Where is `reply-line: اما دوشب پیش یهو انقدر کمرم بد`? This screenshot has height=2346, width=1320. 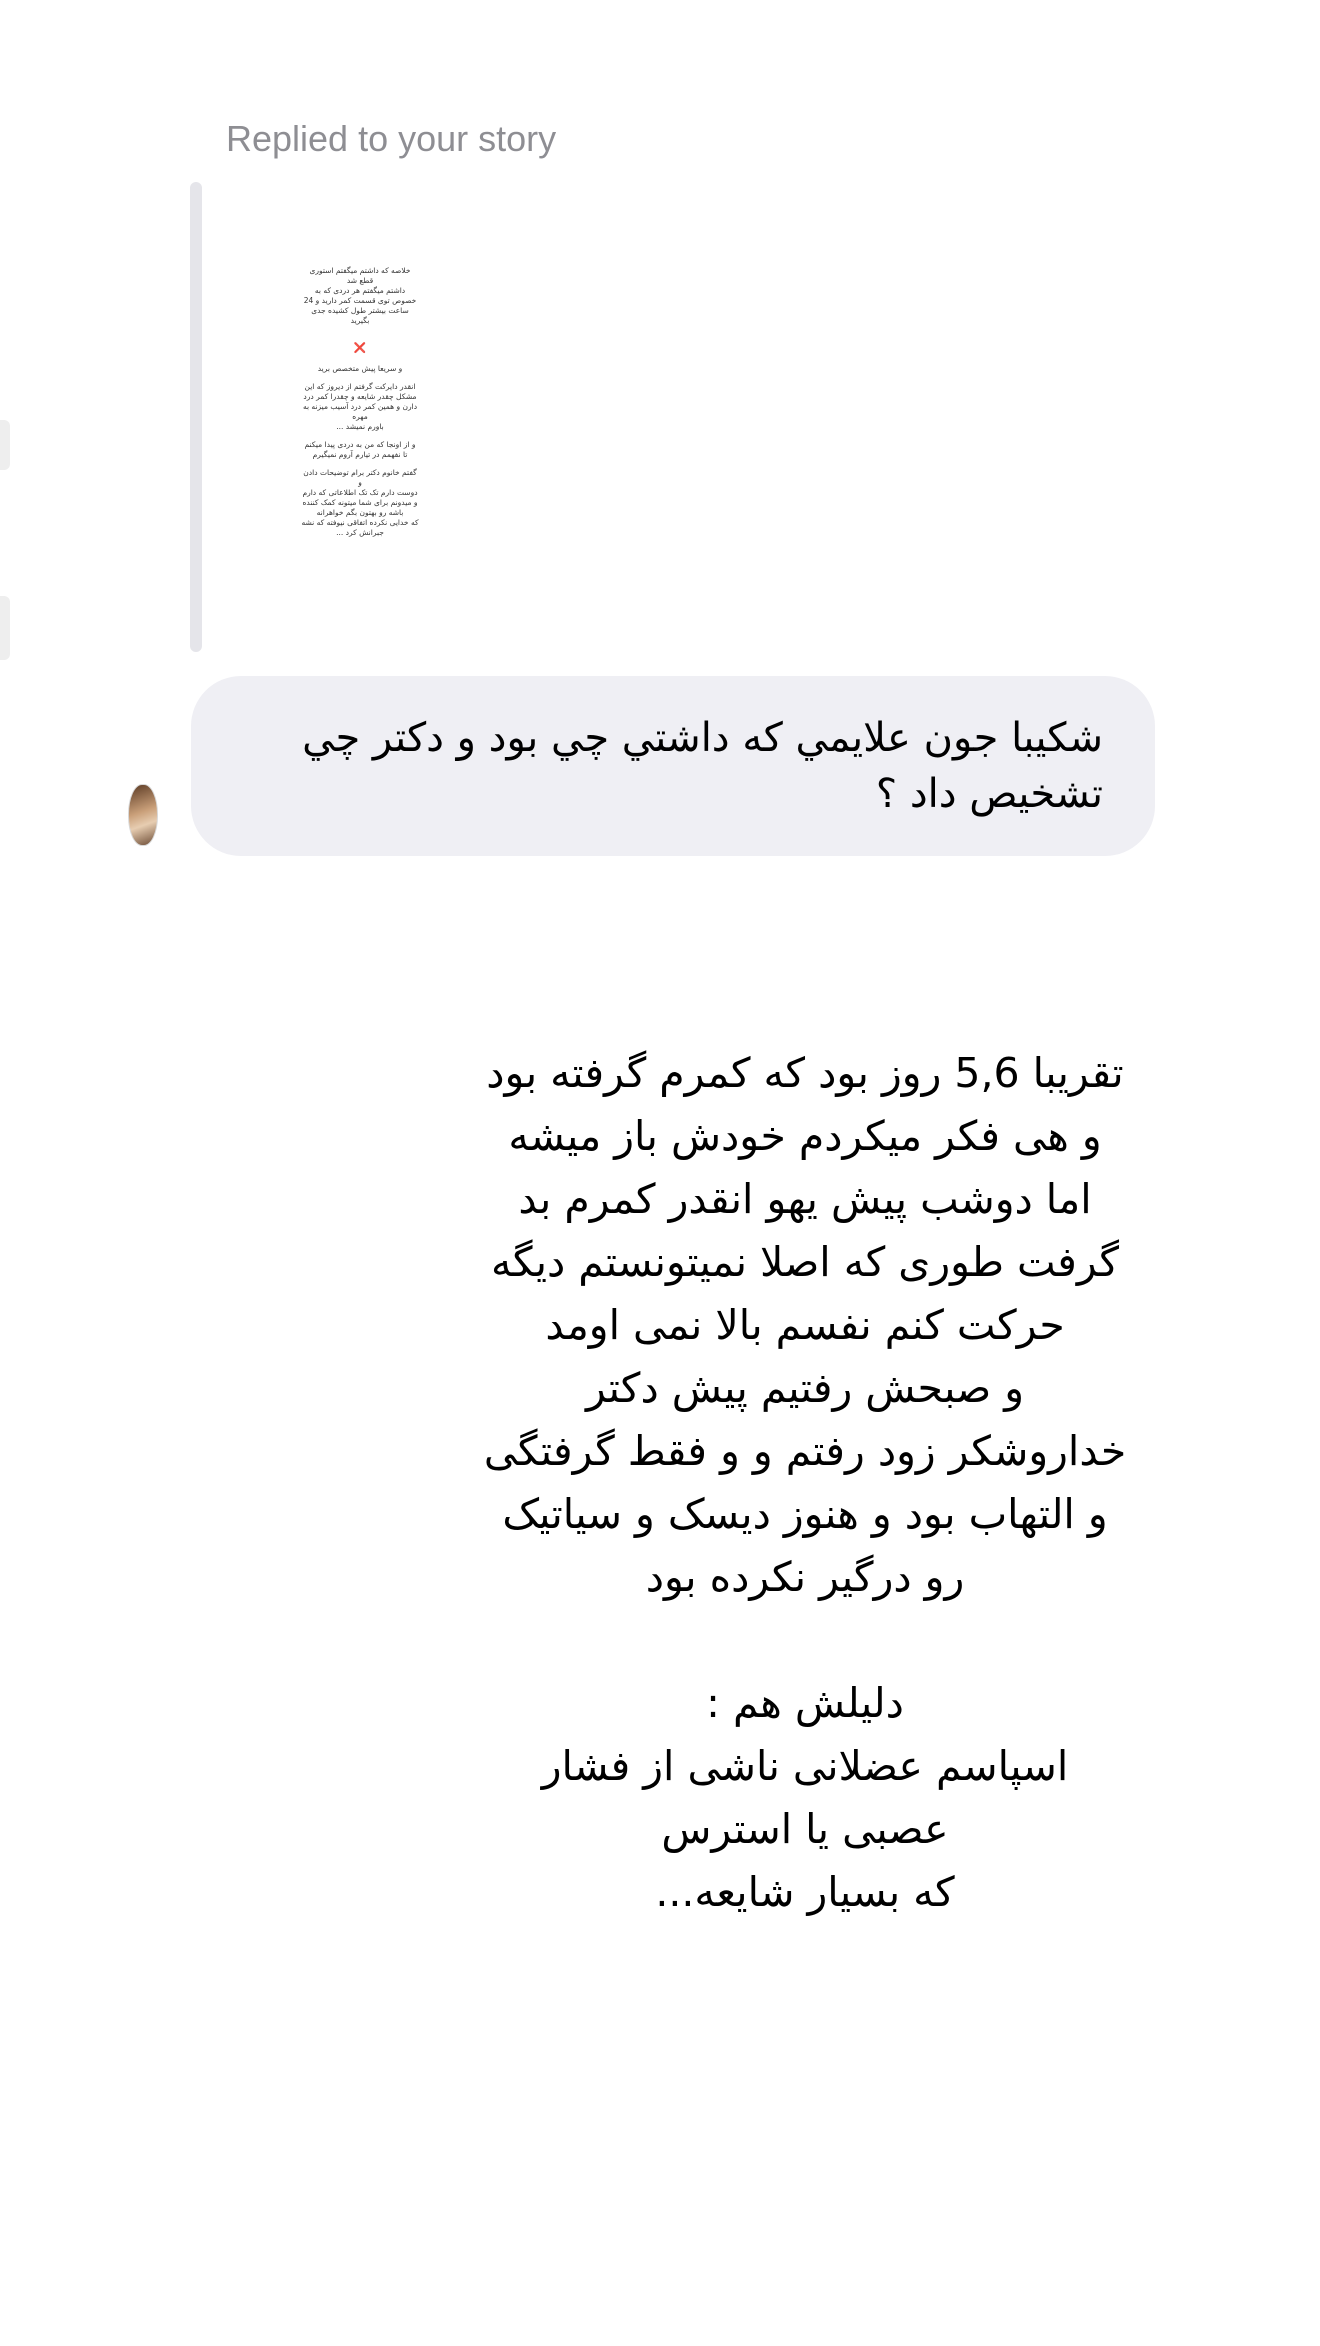
reply-line: اما دوشب پیش یهو انقدر کمرم بد is located at coordinates (805, 1199).